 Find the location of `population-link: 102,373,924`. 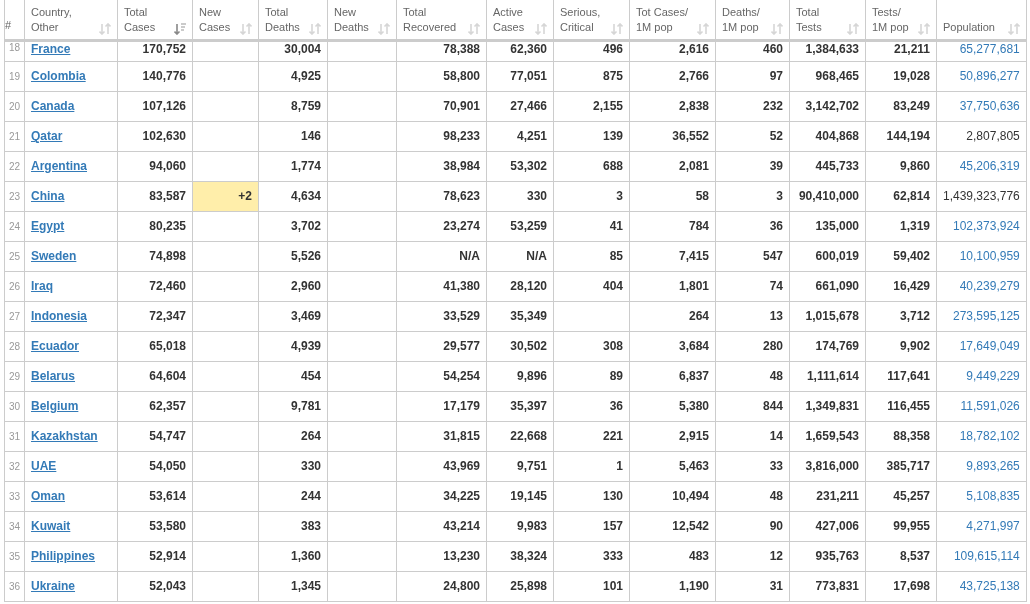

population-link: 102,373,924 is located at coordinates (981, 226).